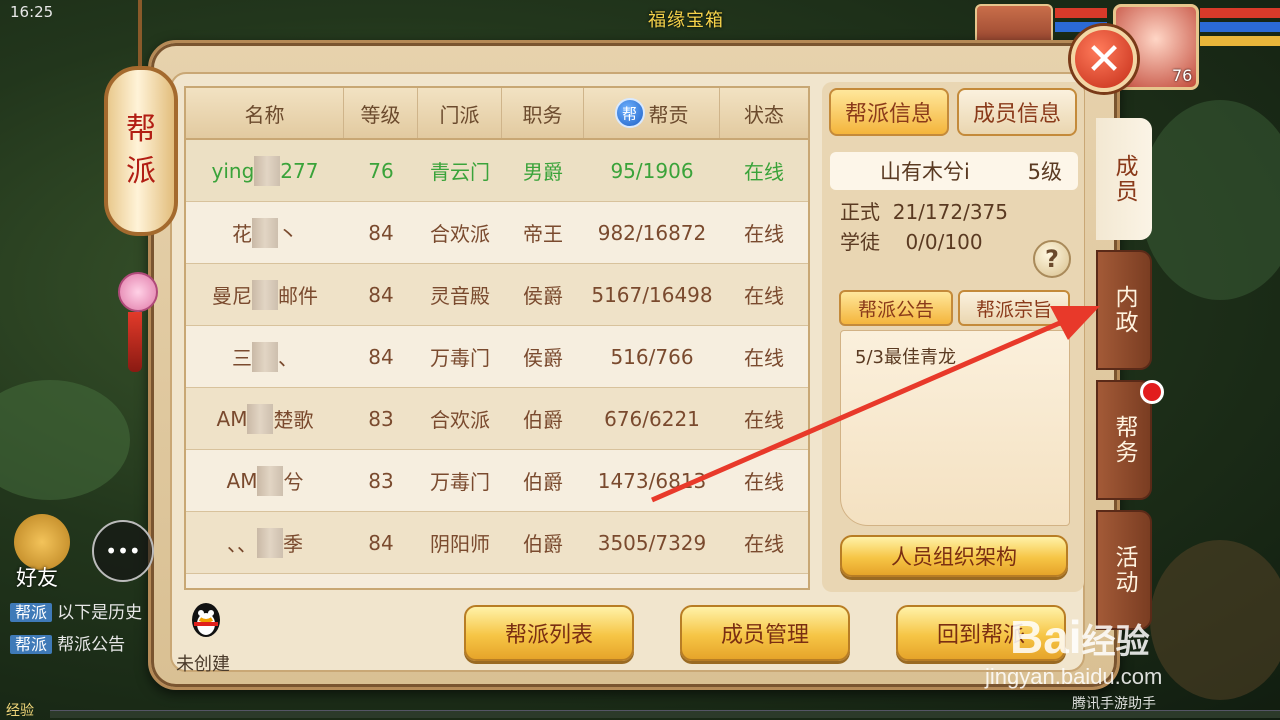  Describe the element at coordinates (1074, 676) in the screenshot. I see `watermark-url: jingyan.baidu.com` at that location.